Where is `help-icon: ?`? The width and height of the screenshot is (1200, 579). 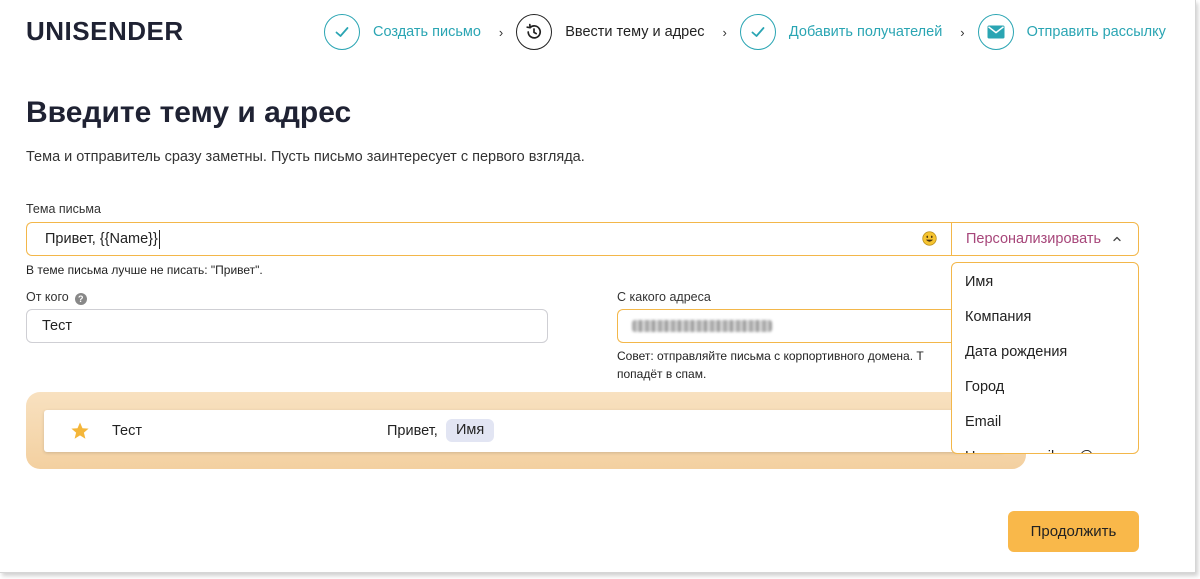
help-icon: ? is located at coordinates (80, 299).